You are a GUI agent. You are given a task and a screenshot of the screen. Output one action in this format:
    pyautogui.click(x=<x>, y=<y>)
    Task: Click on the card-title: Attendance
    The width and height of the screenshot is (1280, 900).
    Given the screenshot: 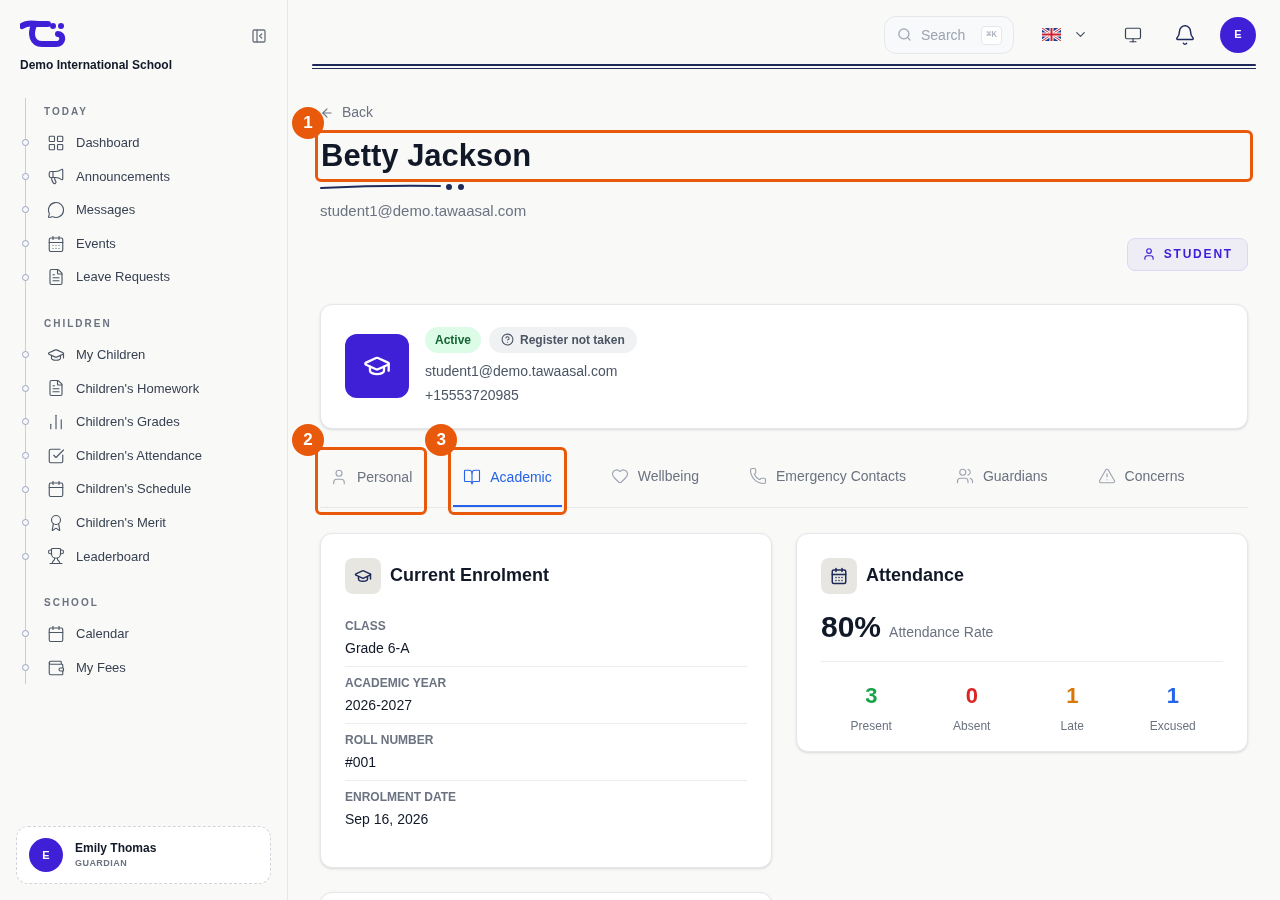 What is the action you would take?
    pyautogui.click(x=915, y=575)
    